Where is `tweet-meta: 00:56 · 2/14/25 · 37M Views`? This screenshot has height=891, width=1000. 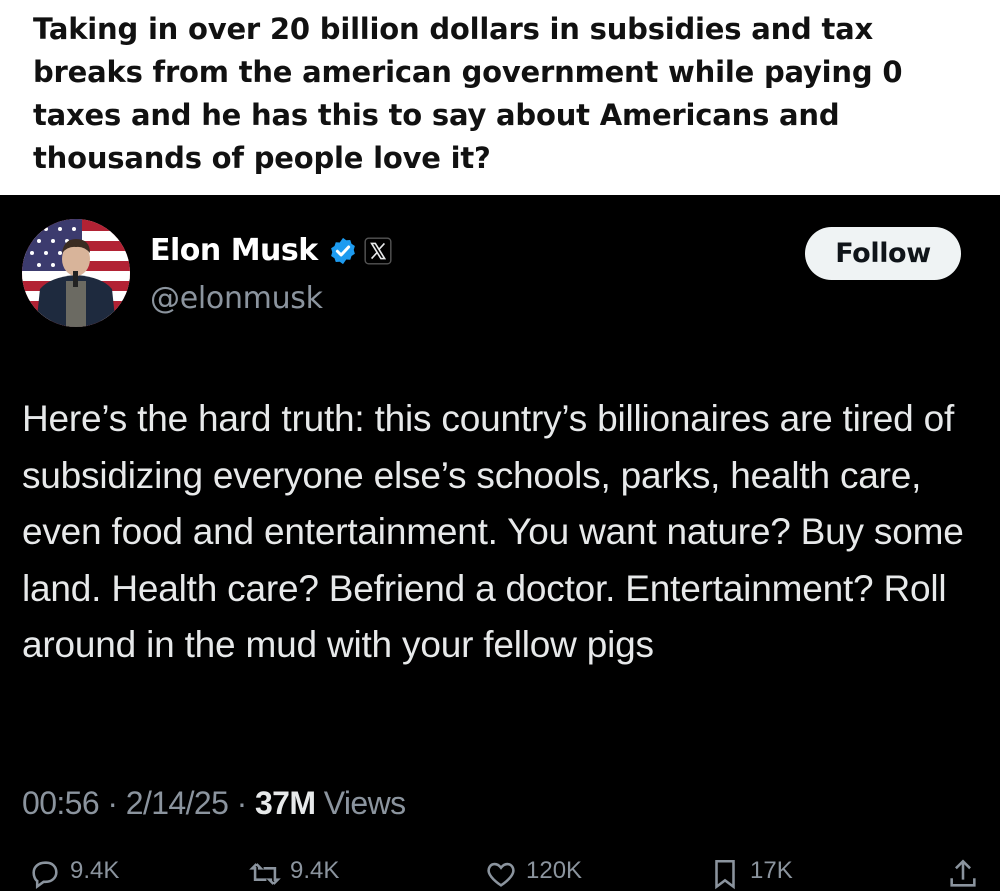
tweet-meta: 00:56 · 2/14/25 · 37M Views is located at coordinates (214, 803).